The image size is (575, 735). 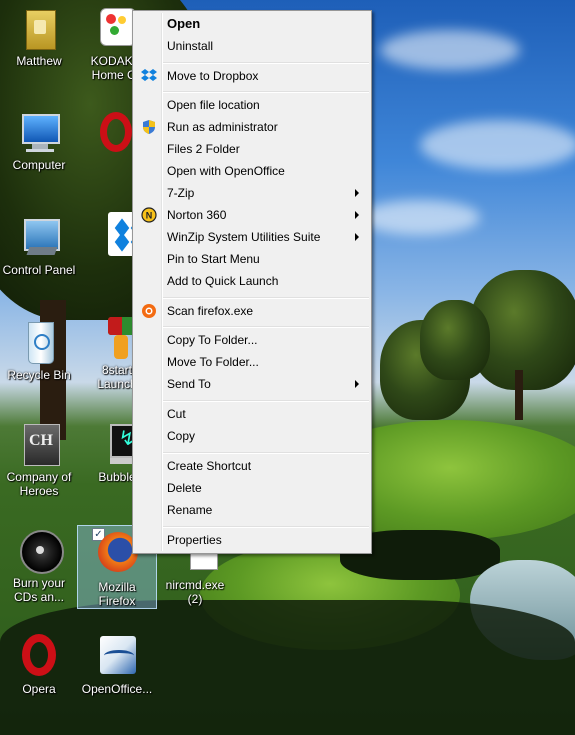 I want to click on uac-shield-icon, so click(x=149, y=127).